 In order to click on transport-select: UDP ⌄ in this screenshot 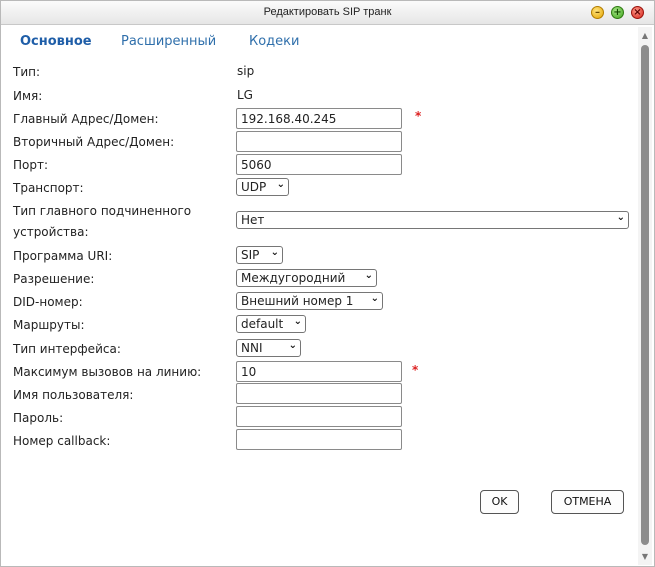, I will do `click(262, 187)`.